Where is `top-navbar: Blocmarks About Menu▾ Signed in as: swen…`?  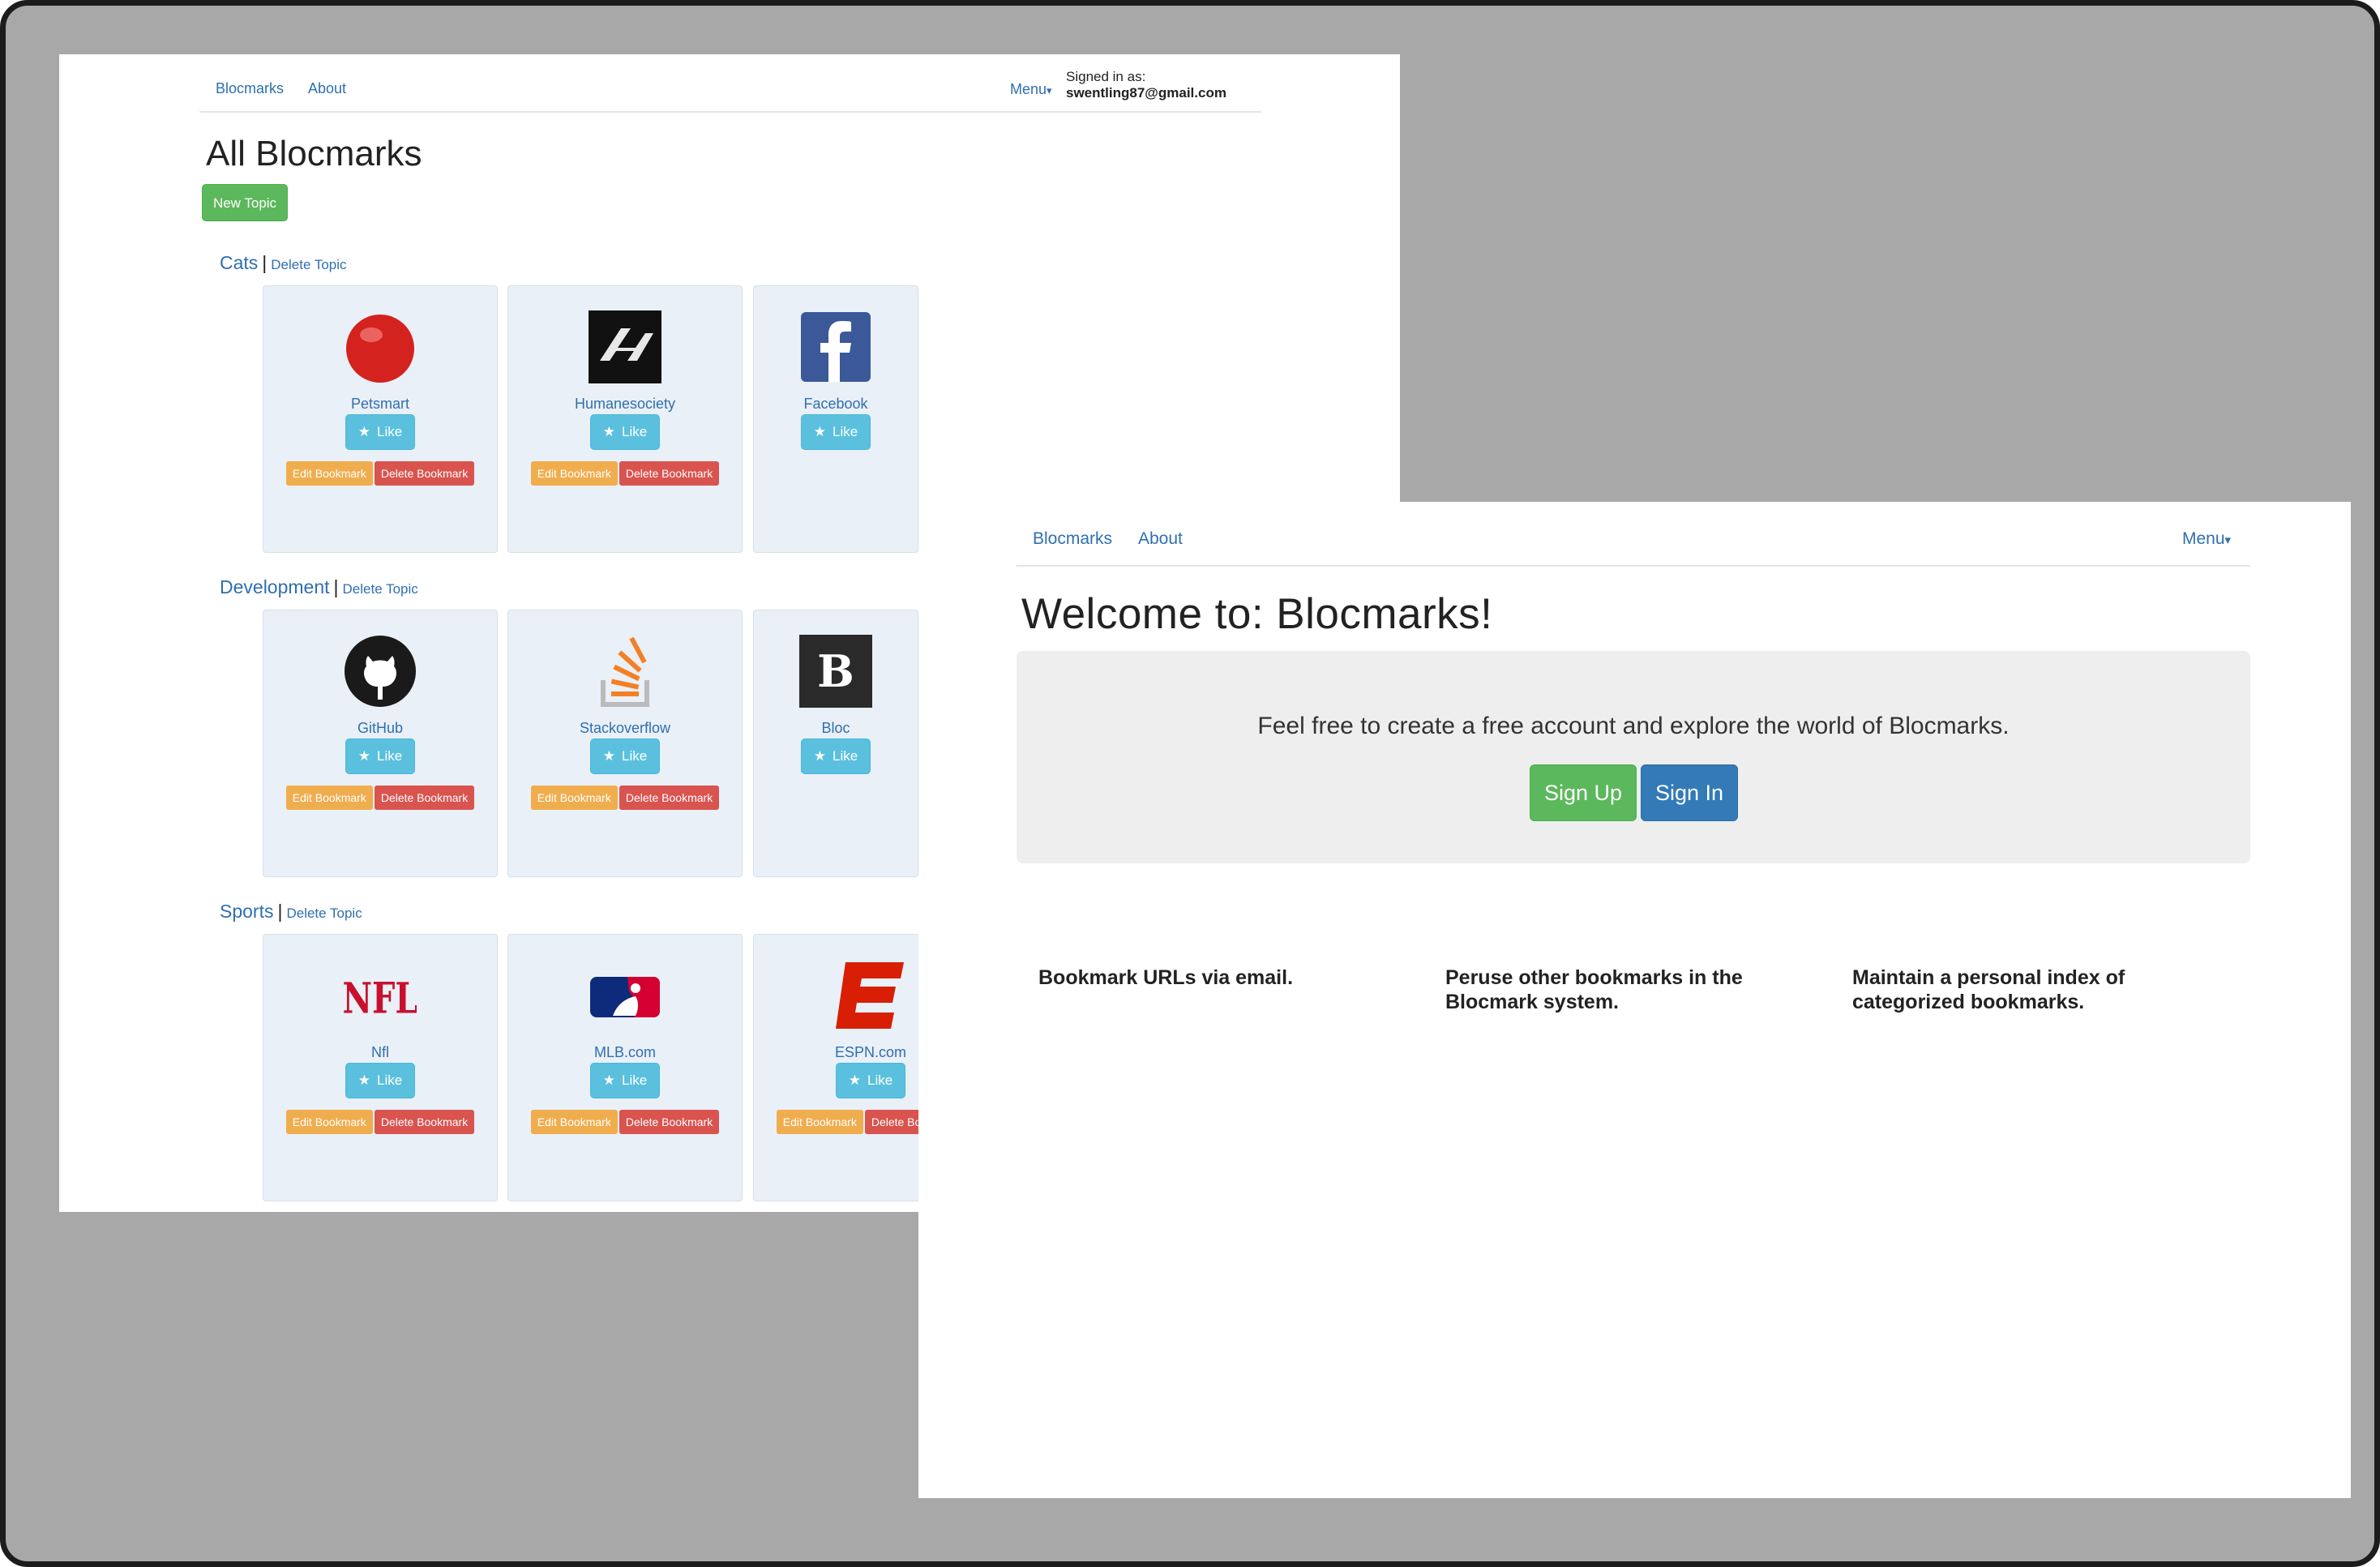 top-navbar: Blocmarks About Menu▾ Signed in as: swen… is located at coordinates (730, 83).